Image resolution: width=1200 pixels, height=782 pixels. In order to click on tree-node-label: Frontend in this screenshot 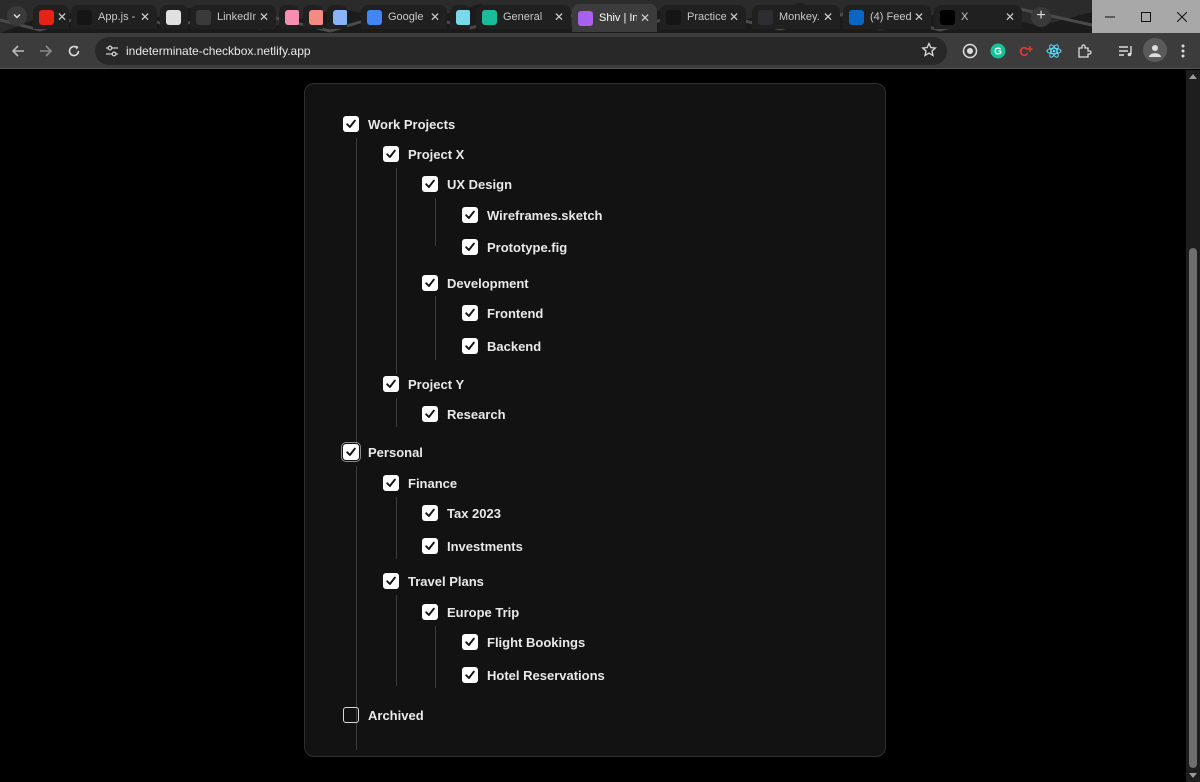, I will do `click(515, 313)`.